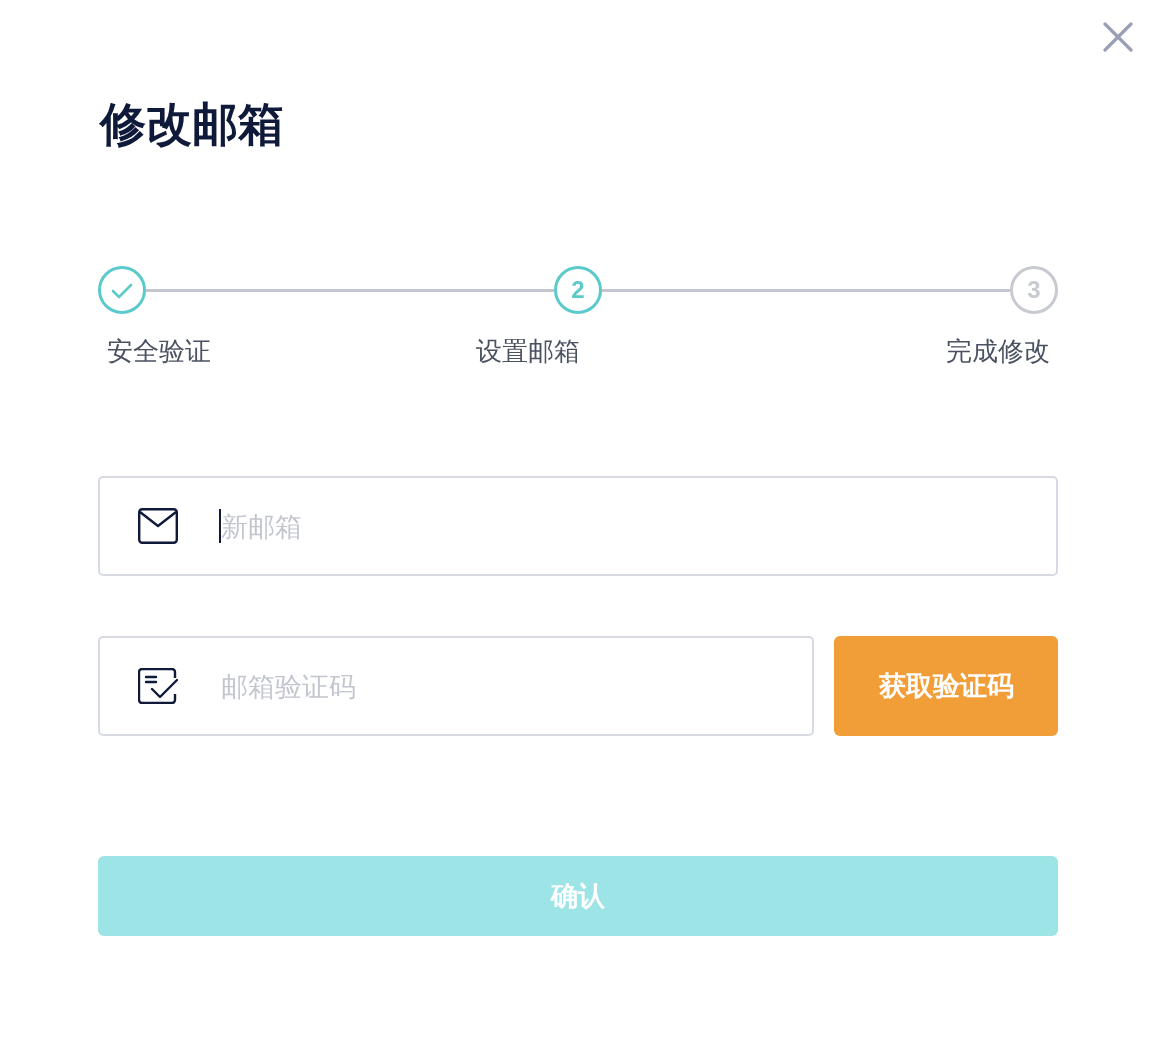 The width and height of the screenshot is (1154, 1054). Describe the element at coordinates (158, 686) in the screenshot. I see `checklist-icon` at that location.